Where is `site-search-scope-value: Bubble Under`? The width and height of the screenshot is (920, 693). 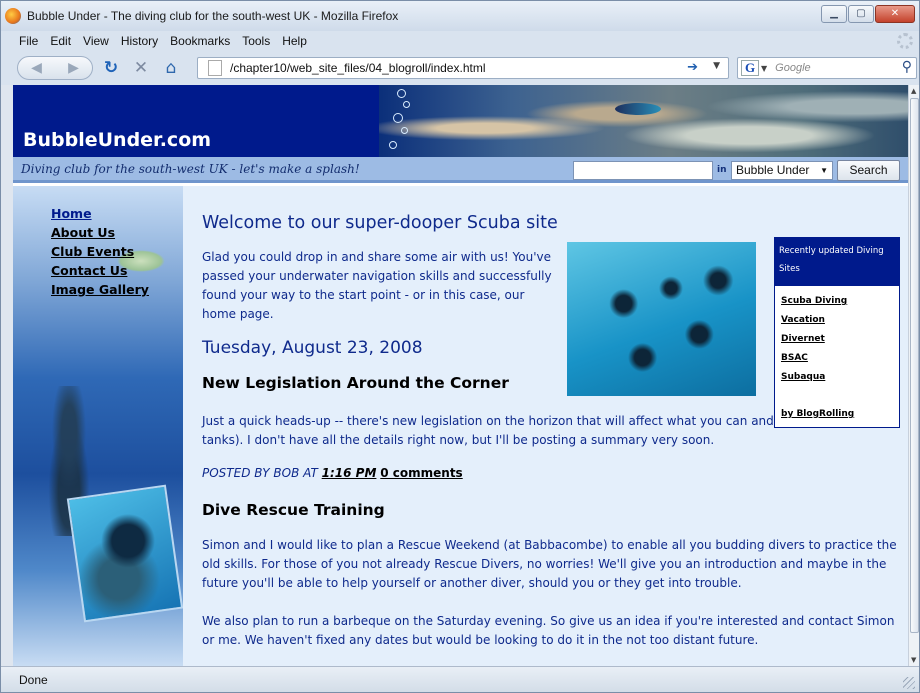
site-search-scope-value: Bubble Under is located at coordinates (773, 170).